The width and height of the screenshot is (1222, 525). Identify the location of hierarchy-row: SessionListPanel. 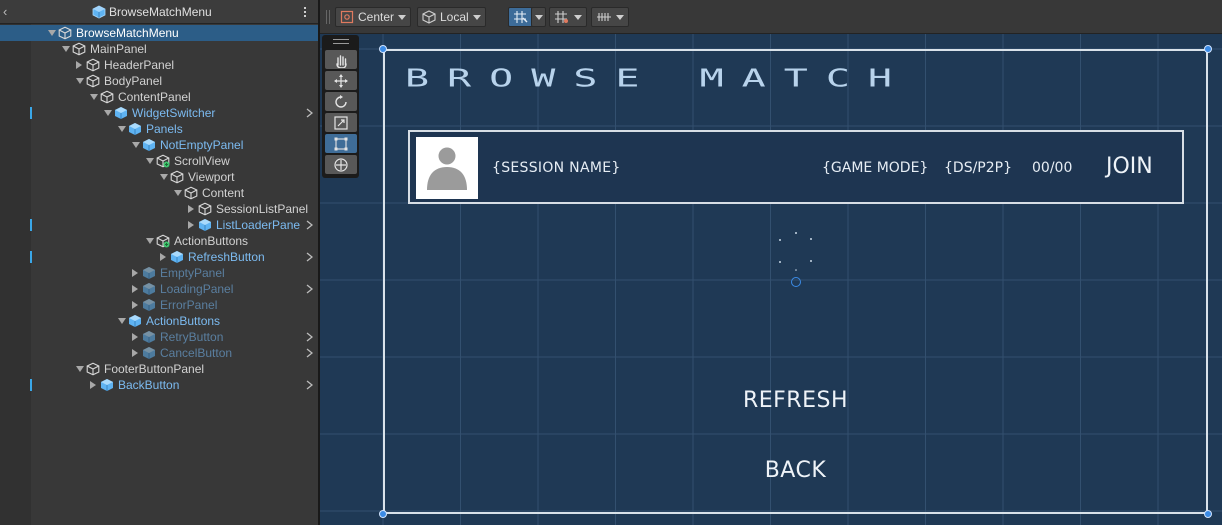
(159, 209).